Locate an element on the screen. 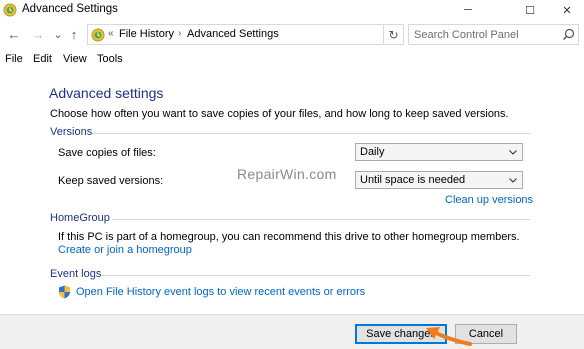  title-bar: Advanced Settings ─ ☐ ✕ is located at coordinates (292, 10).